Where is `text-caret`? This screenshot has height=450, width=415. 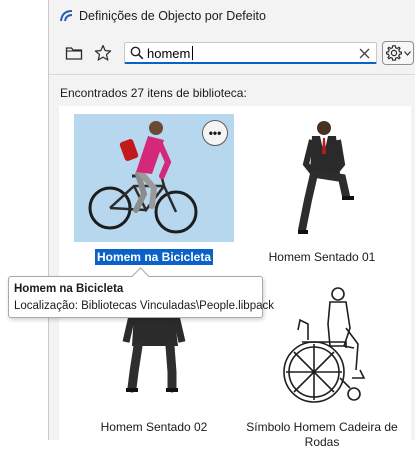 text-caret is located at coordinates (192, 53).